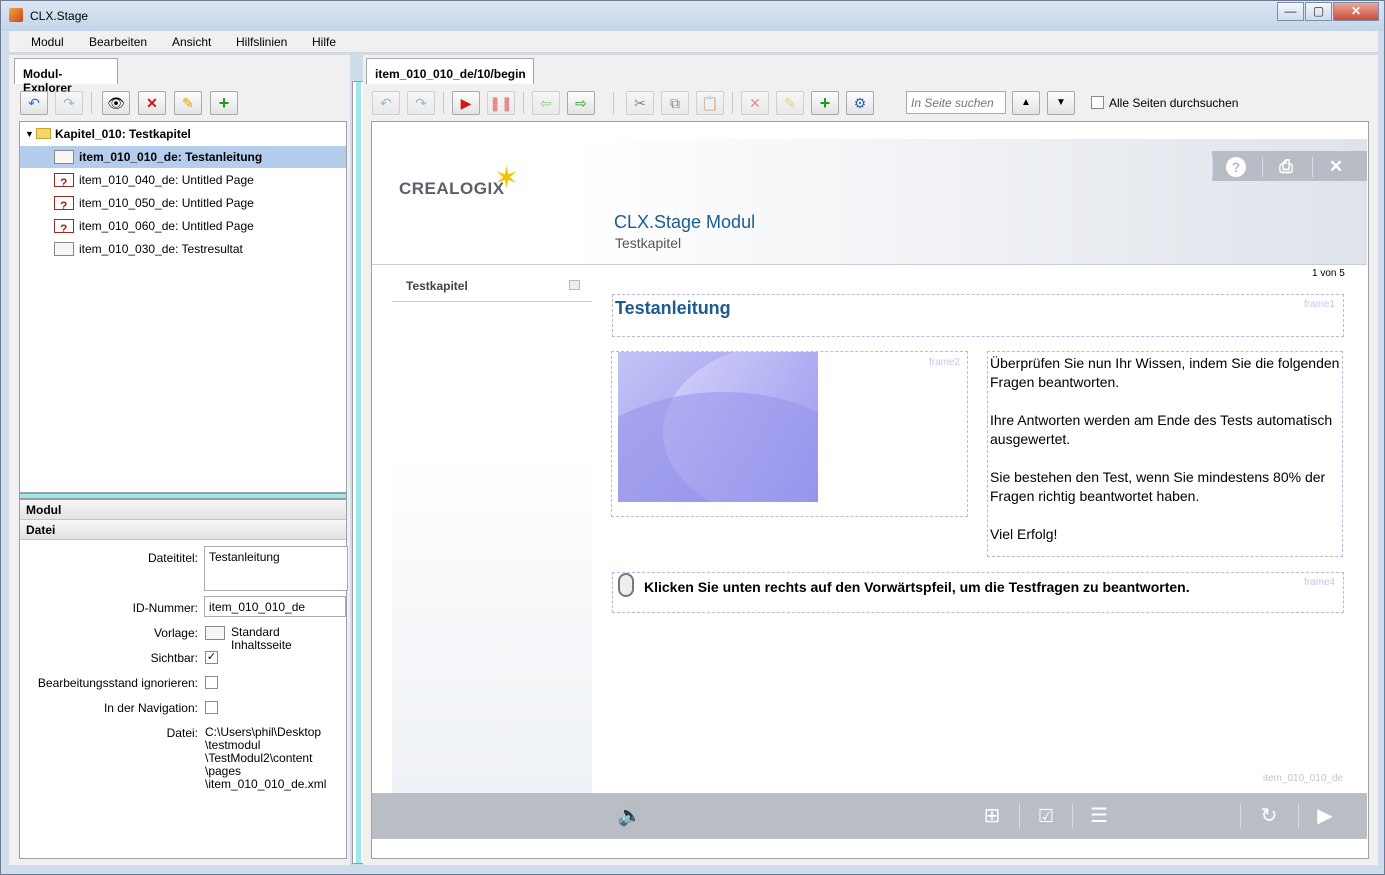 This screenshot has height=875, width=1385. Describe the element at coordinates (1320, 304) in the screenshot. I see `frame1-label: frame1` at that location.